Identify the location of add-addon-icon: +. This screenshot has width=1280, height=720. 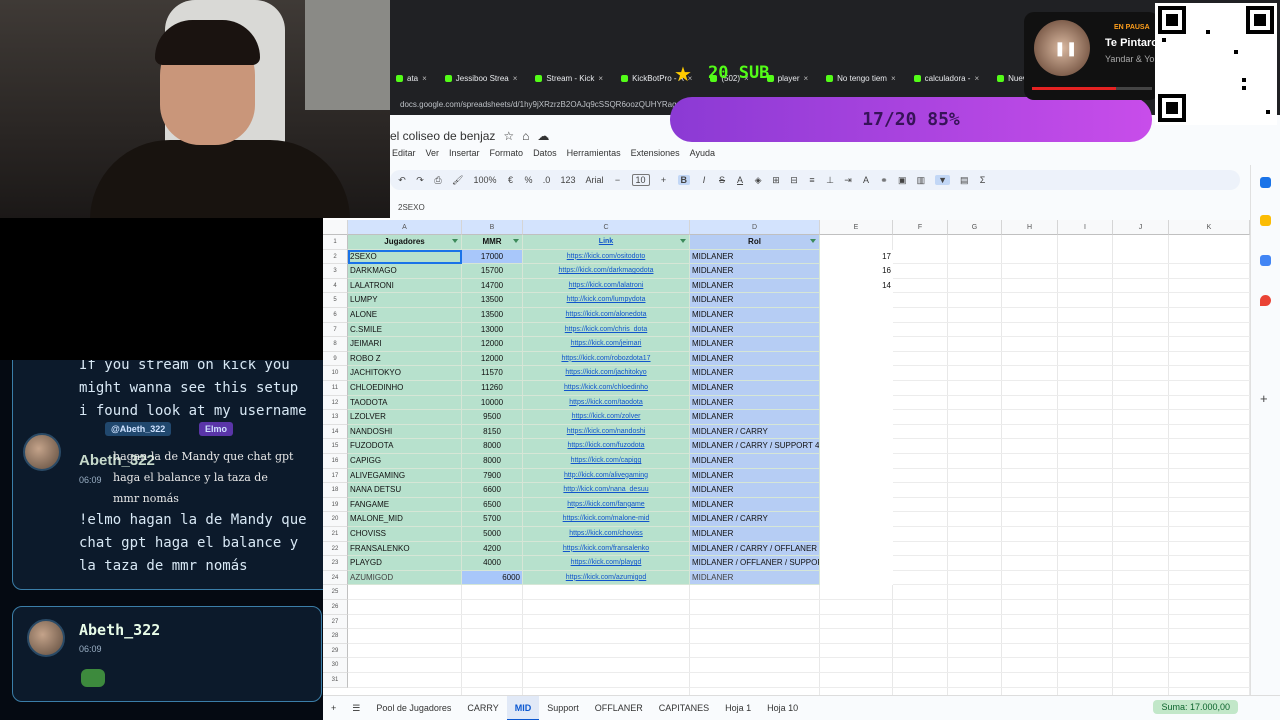
(1265, 398).